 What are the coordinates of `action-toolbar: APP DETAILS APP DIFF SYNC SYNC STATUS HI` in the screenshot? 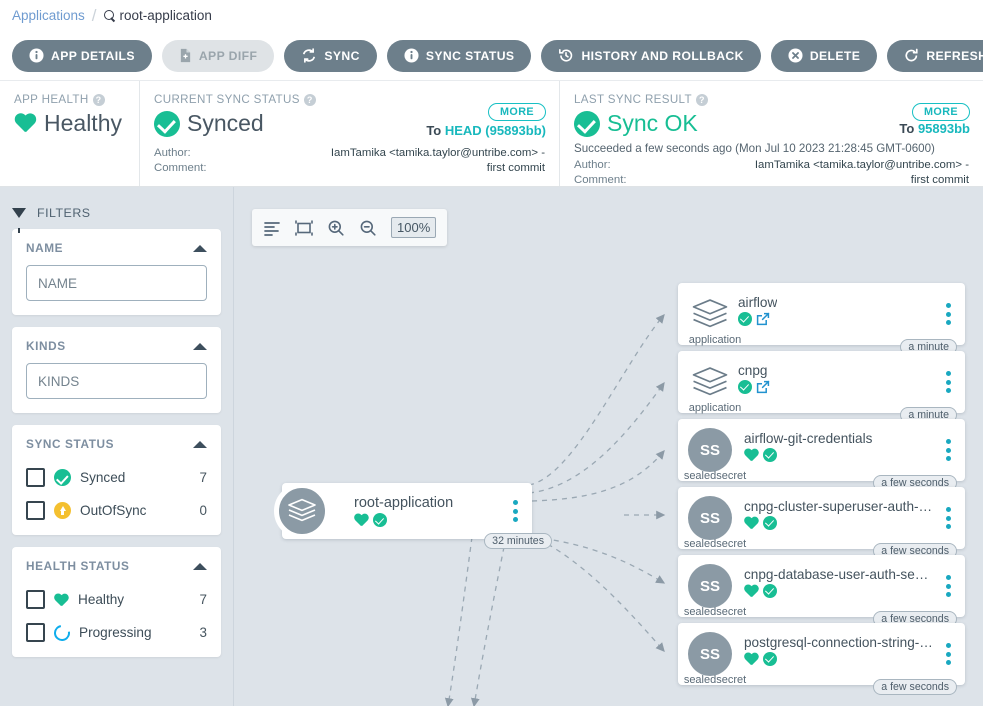 It's located at (491, 56).